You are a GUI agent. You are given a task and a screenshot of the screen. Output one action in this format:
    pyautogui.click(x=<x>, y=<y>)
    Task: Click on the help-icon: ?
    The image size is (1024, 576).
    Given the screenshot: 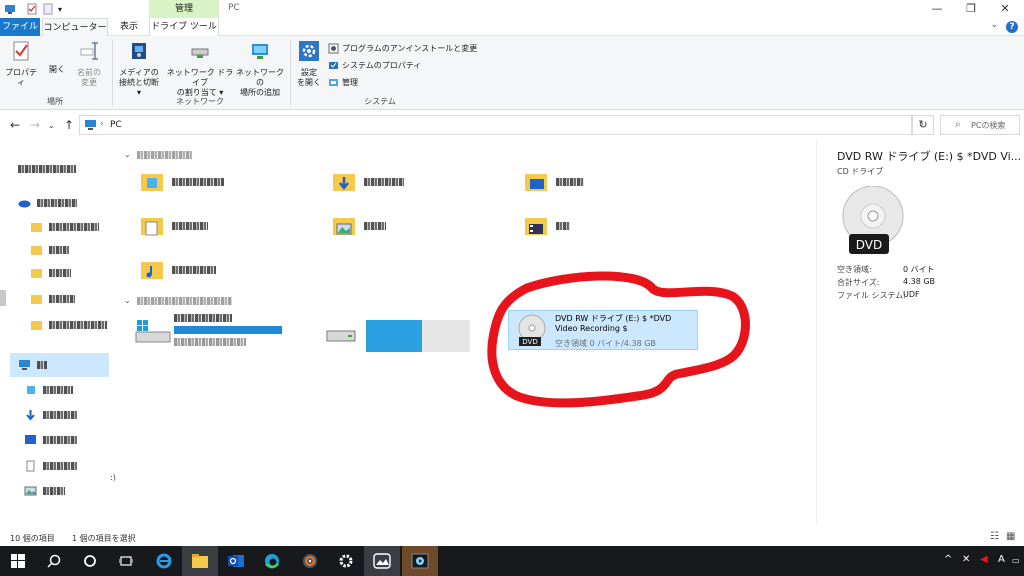 What is the action you would take?
    pyautogui.click(x=1012, y=27)
    